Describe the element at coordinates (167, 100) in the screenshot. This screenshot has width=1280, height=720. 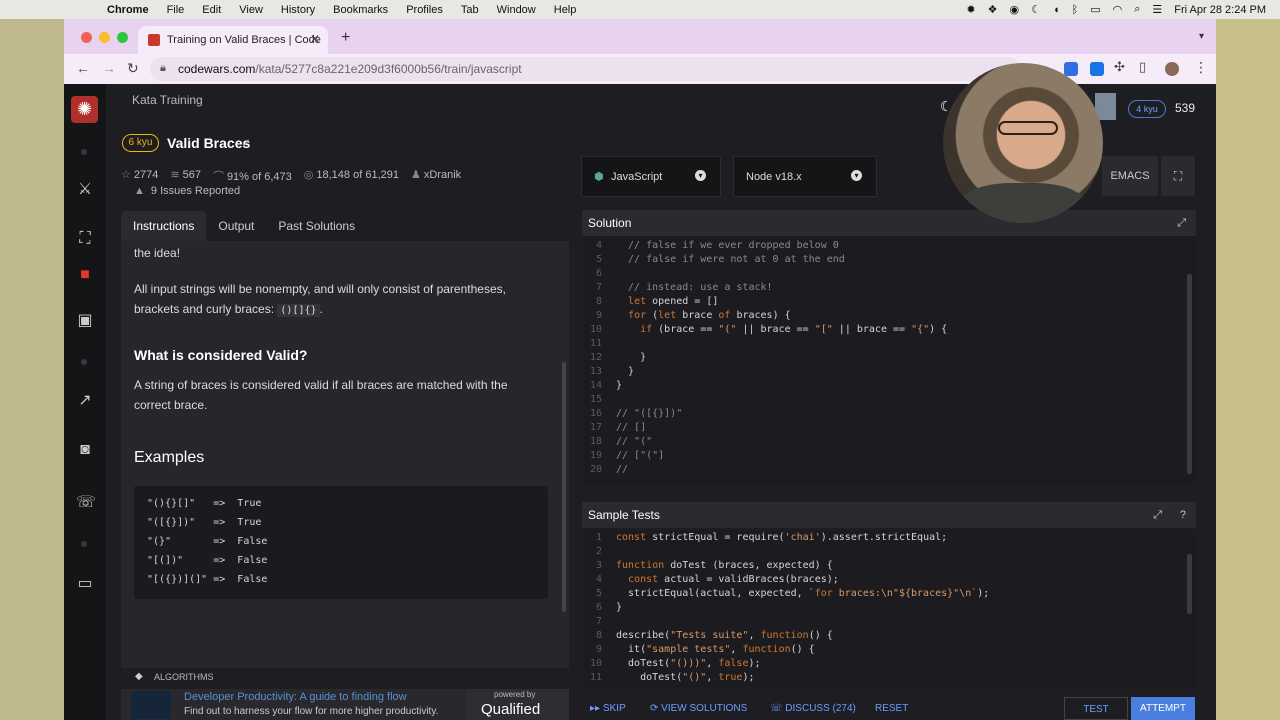
I see `breadcrumb: Kata Training` at that location.